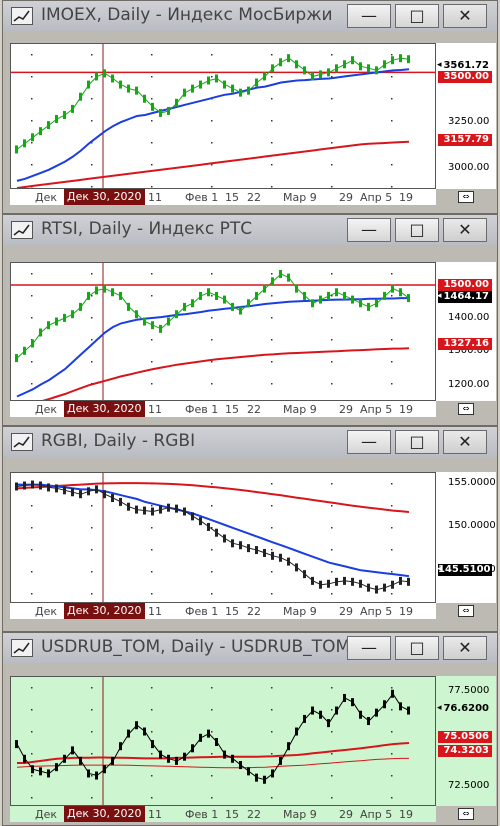 This screenshot has width=500, height=826. Describe the element at coordinates (250, 230) in the screenshot. I see `title-bar: RTSI, Daily - Индекс РТС — □ ✕` at that location.